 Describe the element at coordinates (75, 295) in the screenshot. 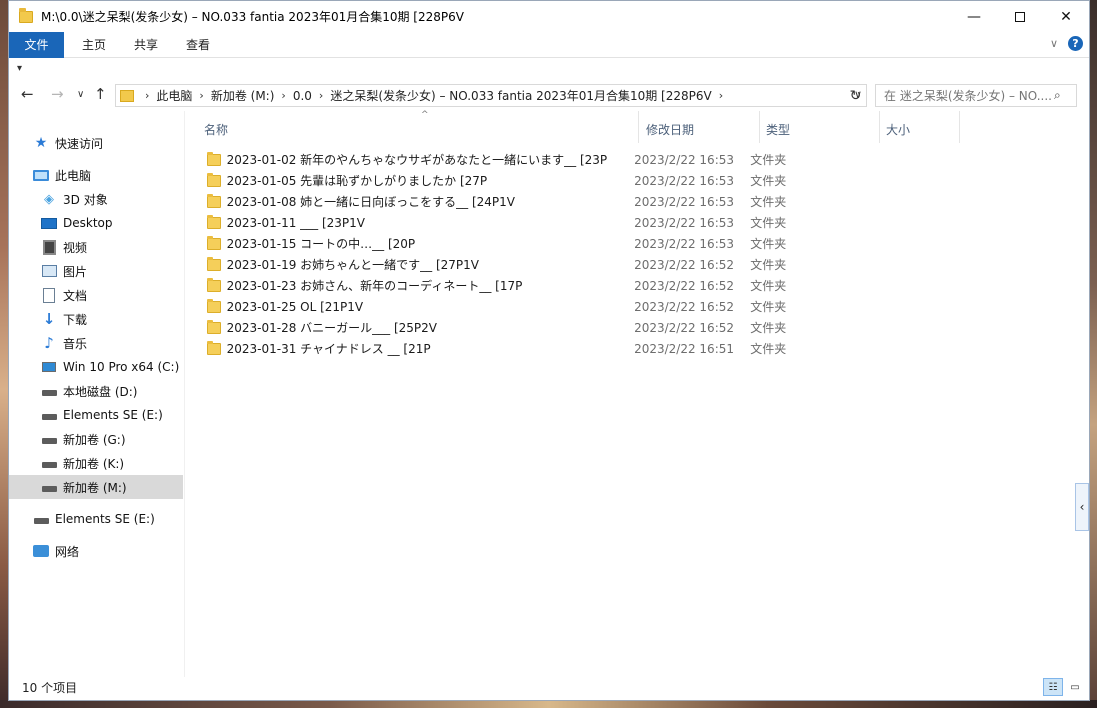

I see `sidebar-item-label: 文档` at that location.